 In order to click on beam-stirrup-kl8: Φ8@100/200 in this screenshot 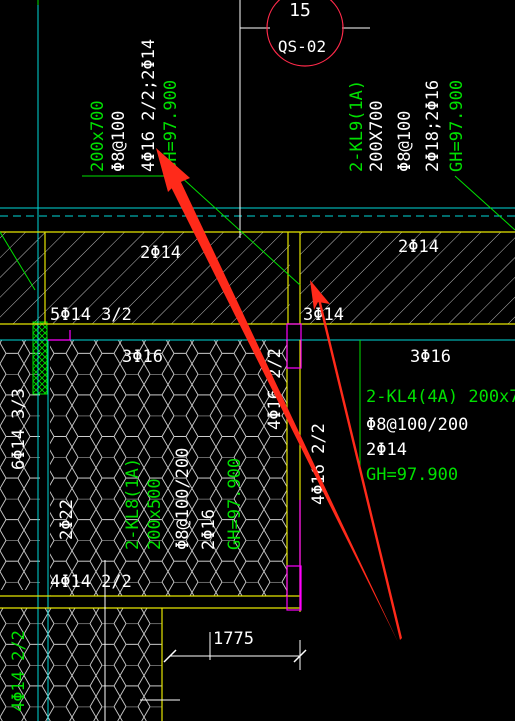, I will do `click(183, 499)`.